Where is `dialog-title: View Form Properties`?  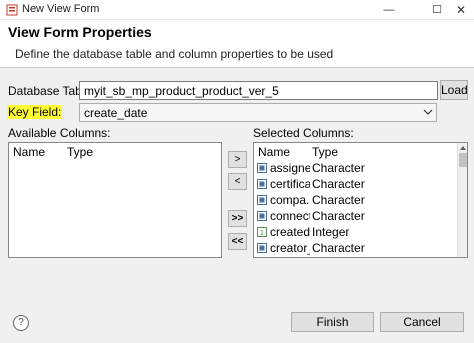 dialog-title: View Form Properties is located at coordinates (80, 32).